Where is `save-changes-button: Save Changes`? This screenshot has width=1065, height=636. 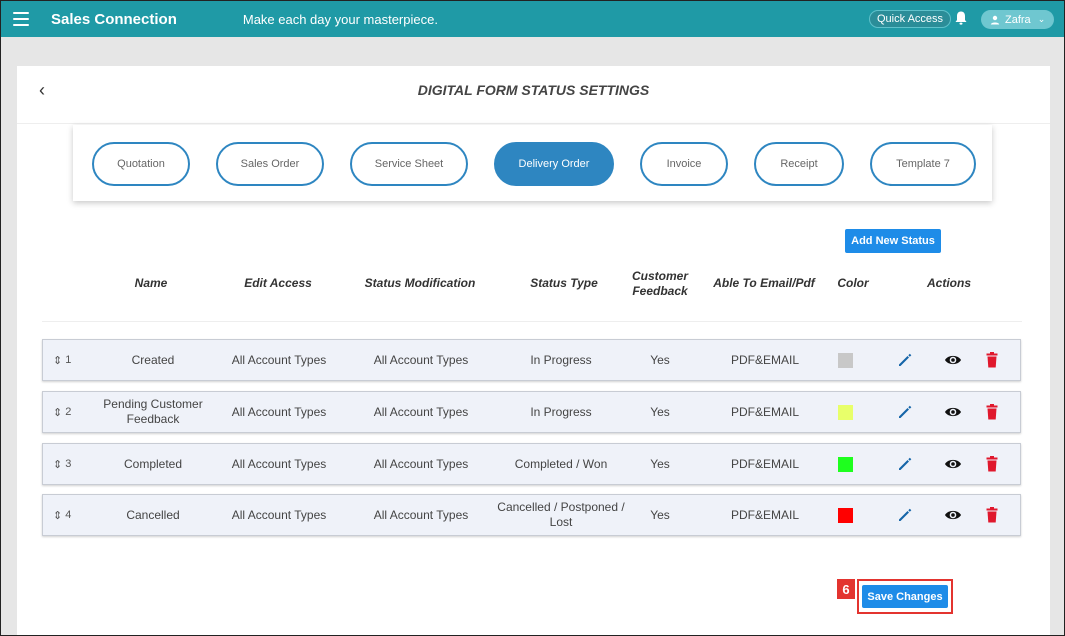
save-changes-button: Save Changes is located at coordinates (905, 596).